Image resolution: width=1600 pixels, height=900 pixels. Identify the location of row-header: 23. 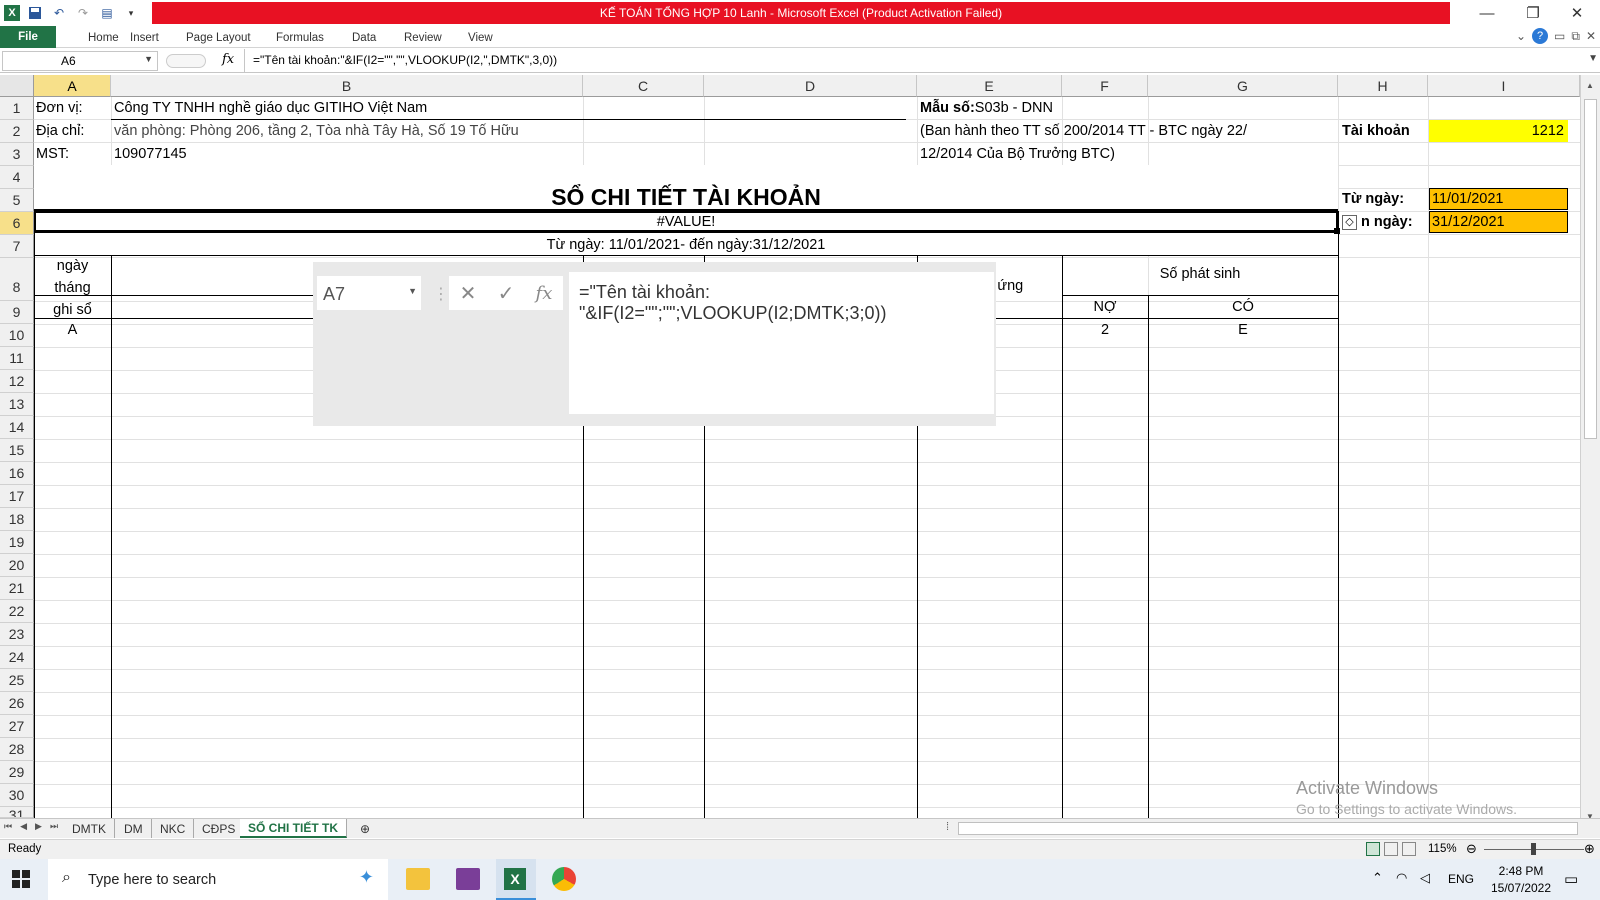
(17, 634).